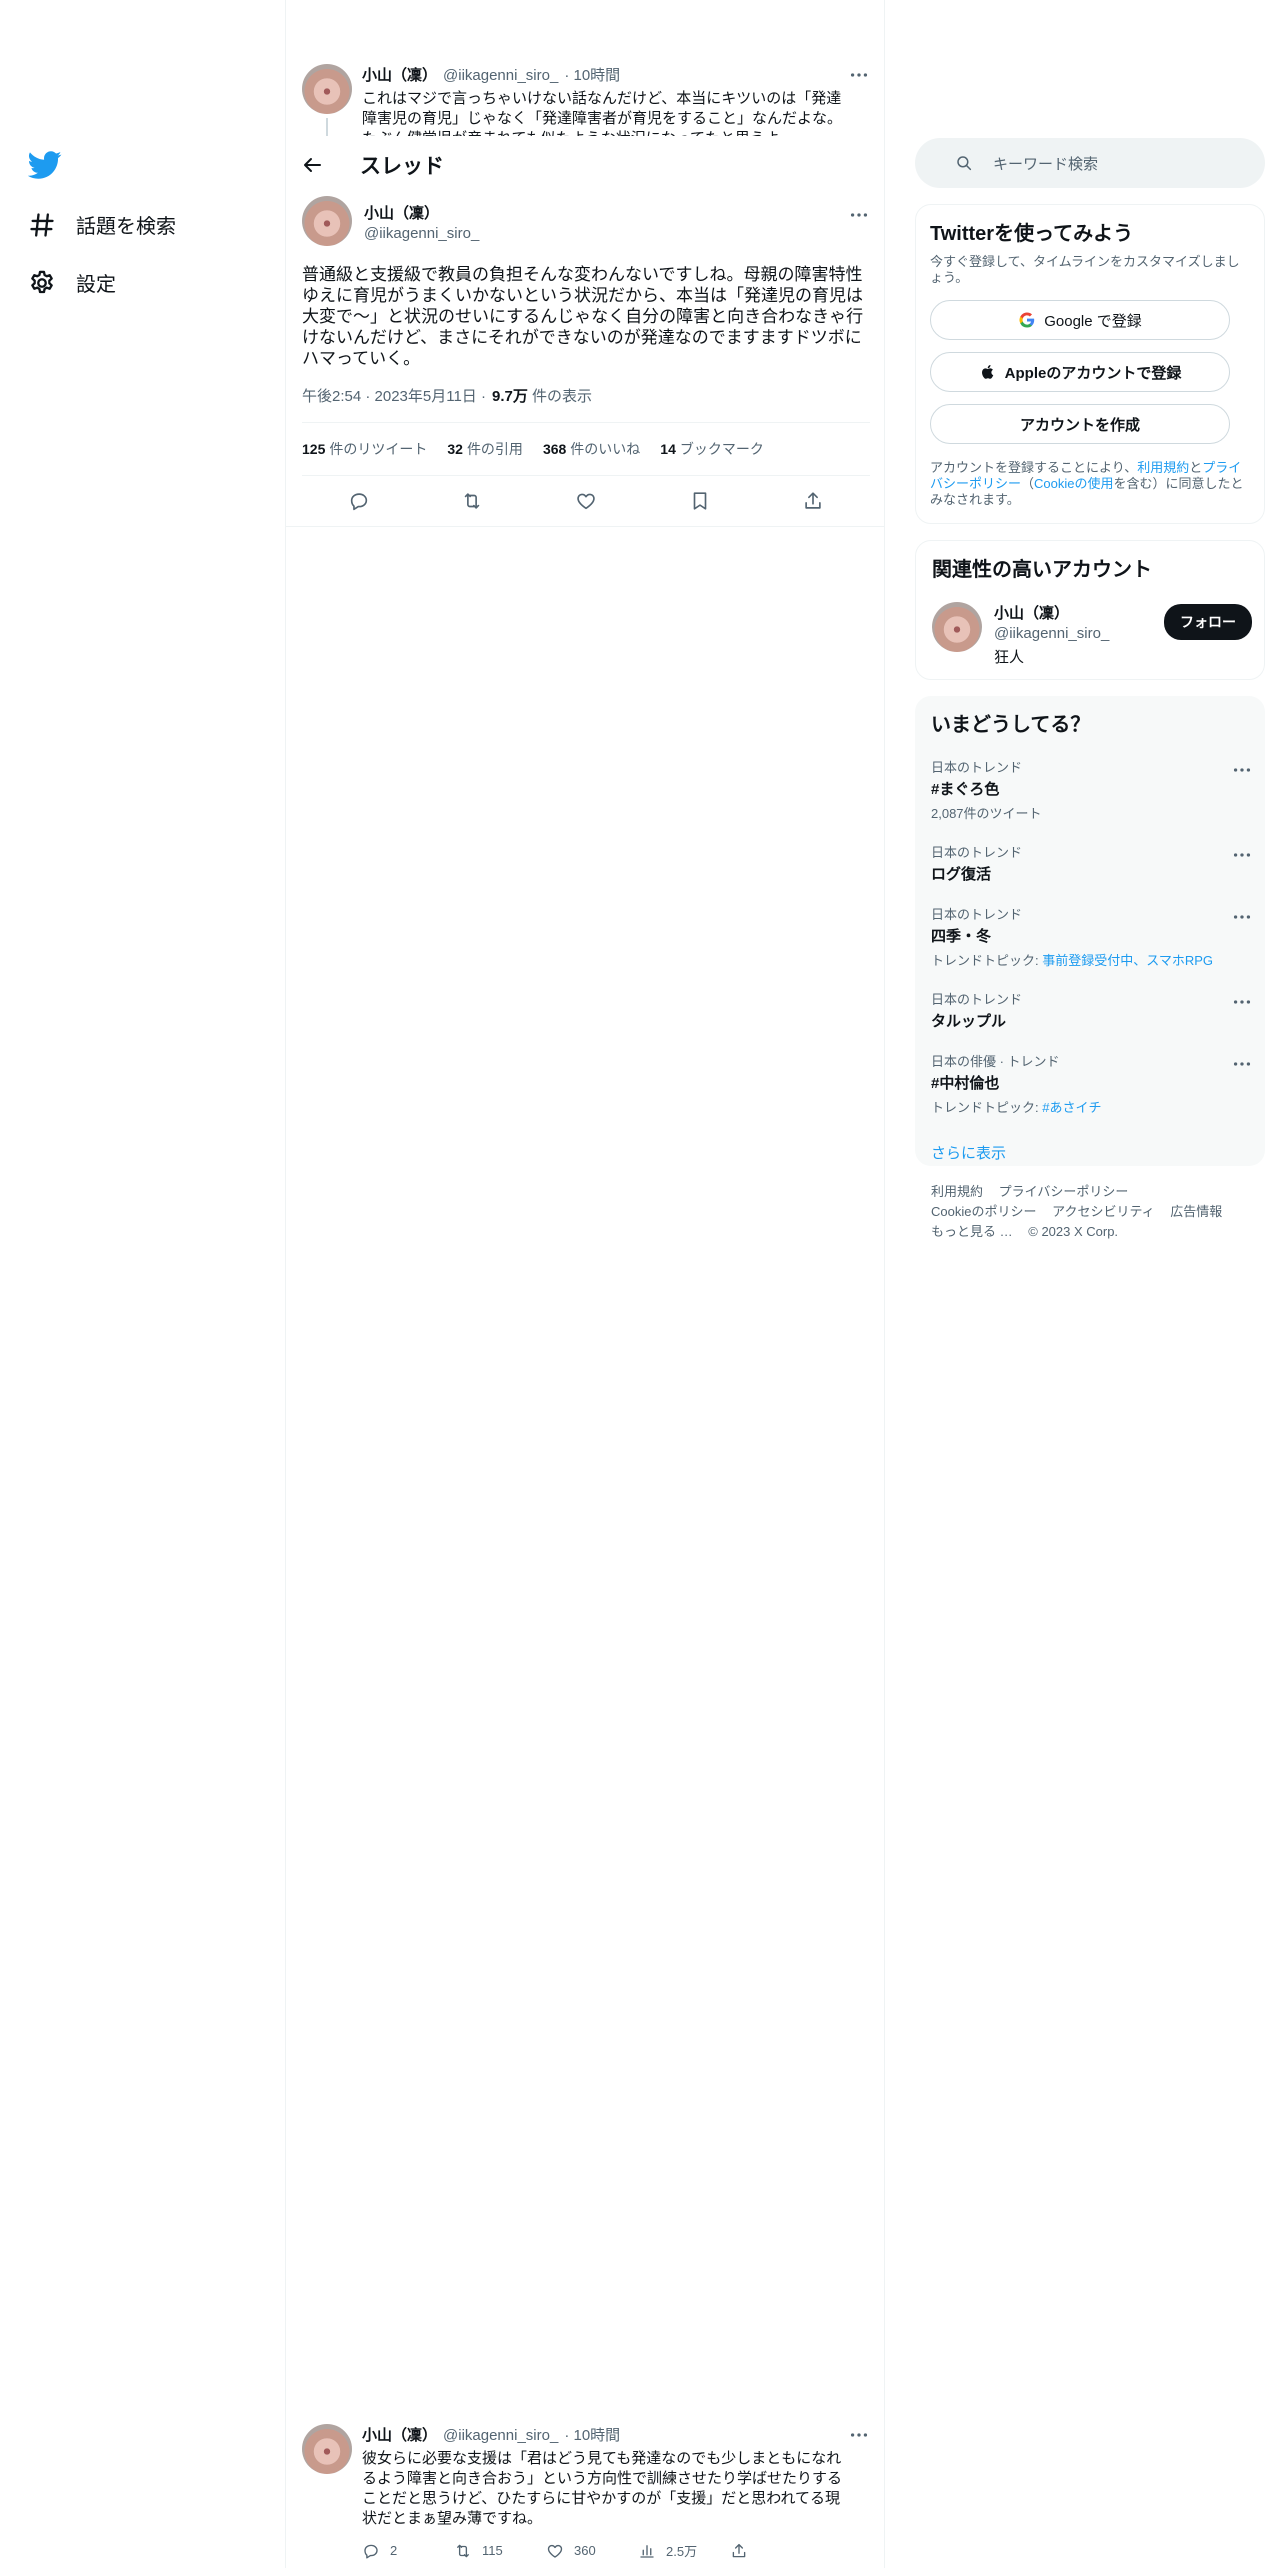 The width and height of the screenshot is (1284, 2568). What do you see at coordinates (1103, 1211) in the screenshot?
I see `footer-accessibility-link: アクセシビリティ` at bounding box center [1103, 1211].